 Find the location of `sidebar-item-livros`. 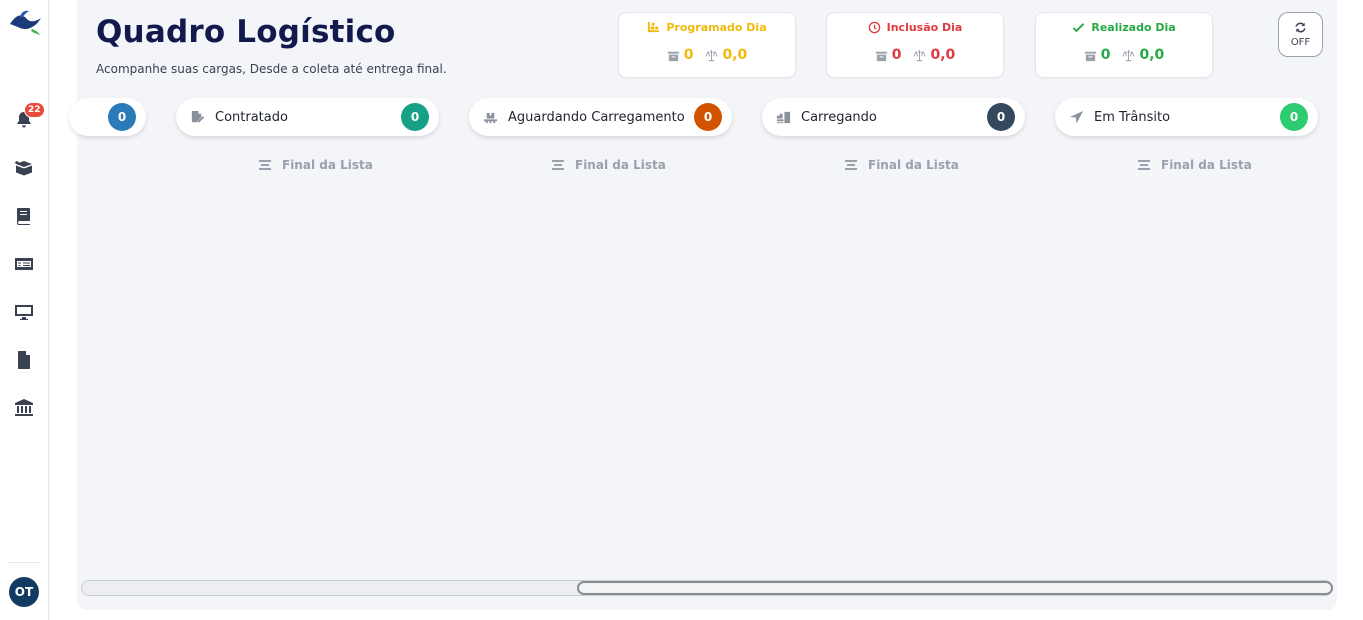

sidebar-item-livros is located at coordinates (24, 216).